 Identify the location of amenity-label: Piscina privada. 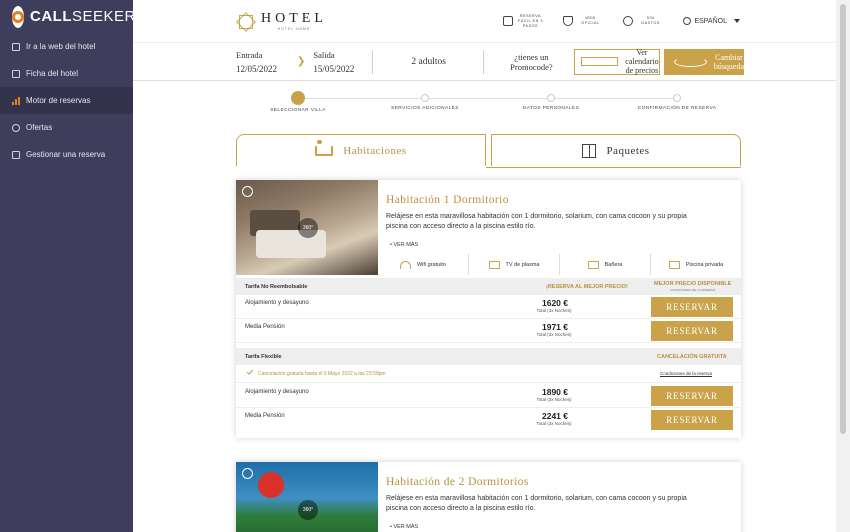
(704, 264).